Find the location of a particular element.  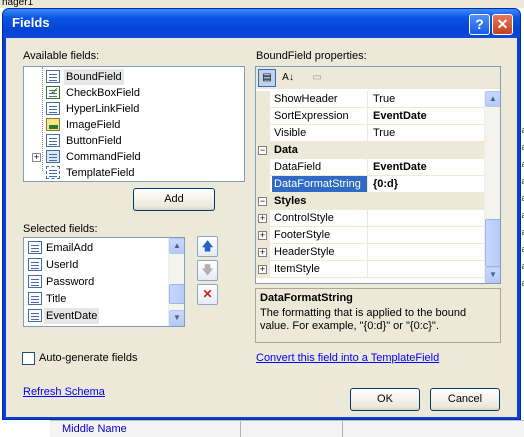

categorized-icon: ▤ is located at coordinates (267, 78).